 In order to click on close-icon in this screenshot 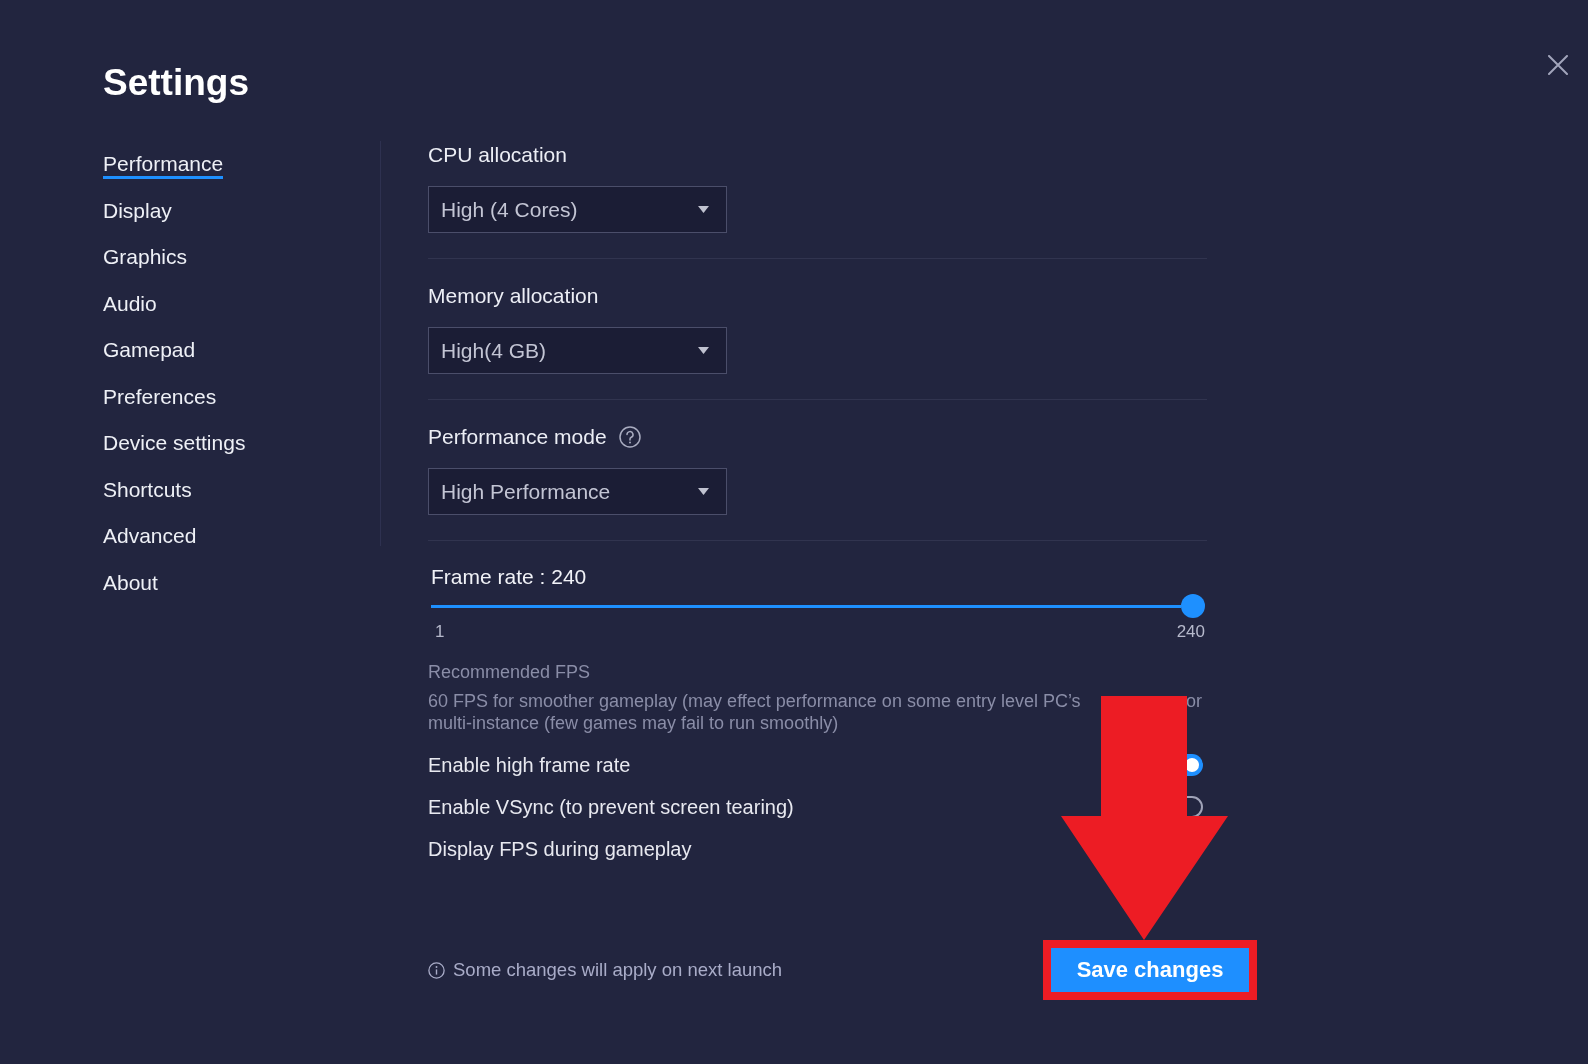, I will do `click(1558, 65)`.